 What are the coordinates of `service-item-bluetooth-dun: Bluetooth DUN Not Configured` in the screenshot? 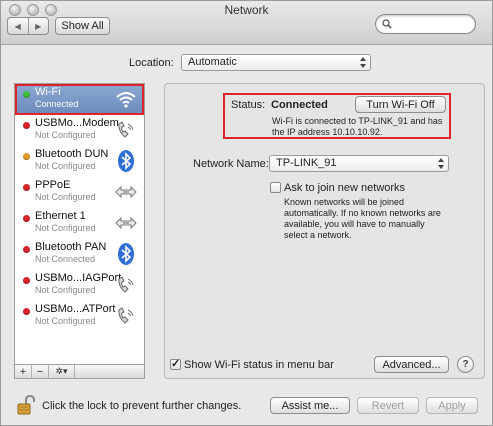 It's located at (79, 161).